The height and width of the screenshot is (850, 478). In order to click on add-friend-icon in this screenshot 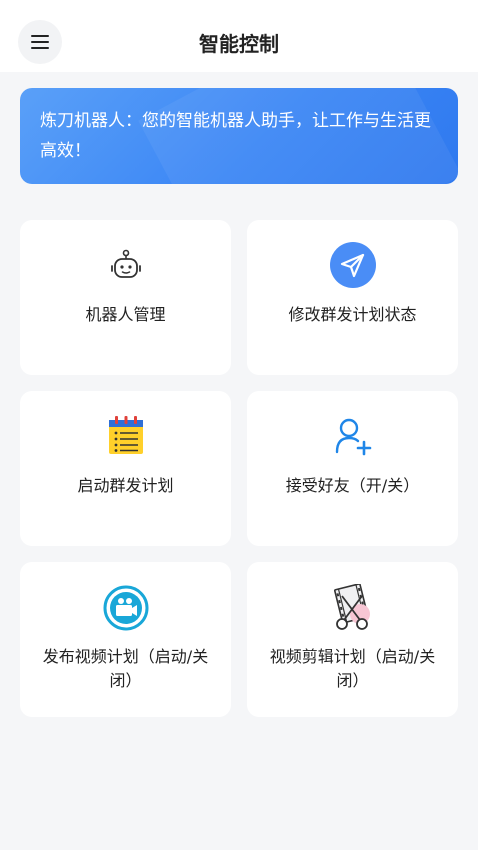, I will do `click(353, 437)`.